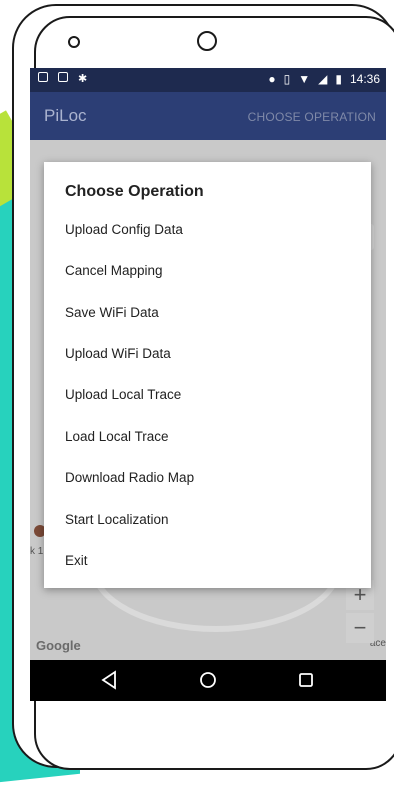 Image resolution: width=394 pixels, height=786 pixels. Describe the element at coordinates (63, 77) in the screenshot. I see `download-notification-icon` at that location.